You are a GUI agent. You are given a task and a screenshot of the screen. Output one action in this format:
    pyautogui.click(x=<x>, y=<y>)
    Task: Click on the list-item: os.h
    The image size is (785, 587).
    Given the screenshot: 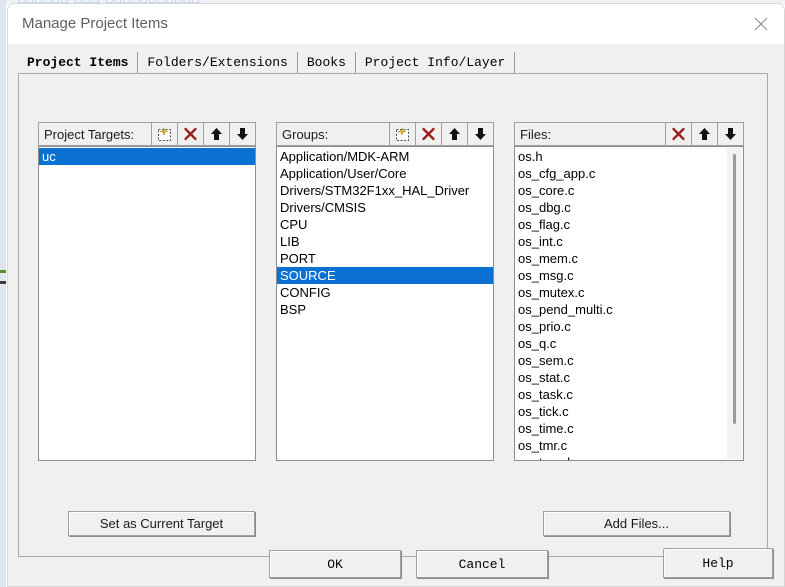 What is the action you would take?
    pyautogui.click(x=629, y=156)
    